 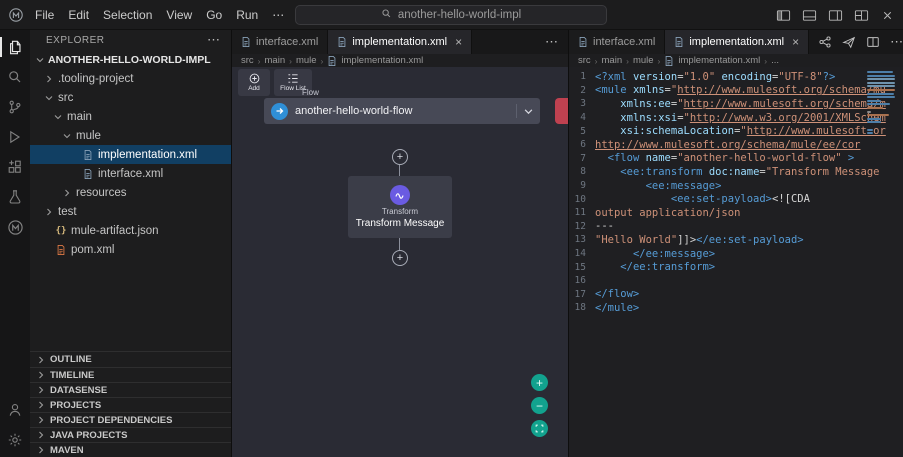 What do you see at coordinates (127, 15) in the screenshot?
I see `menu-selection: Selection` at bounding box center [127, 15].